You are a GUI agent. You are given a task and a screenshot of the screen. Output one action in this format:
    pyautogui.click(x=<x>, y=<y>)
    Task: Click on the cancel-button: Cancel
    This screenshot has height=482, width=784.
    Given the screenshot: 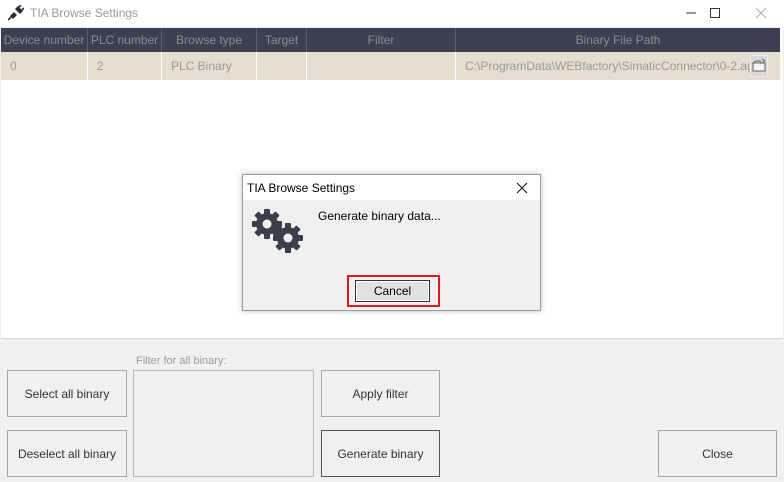 What is the action you would take?
    pyautogui.click(x=392, y=291)
    